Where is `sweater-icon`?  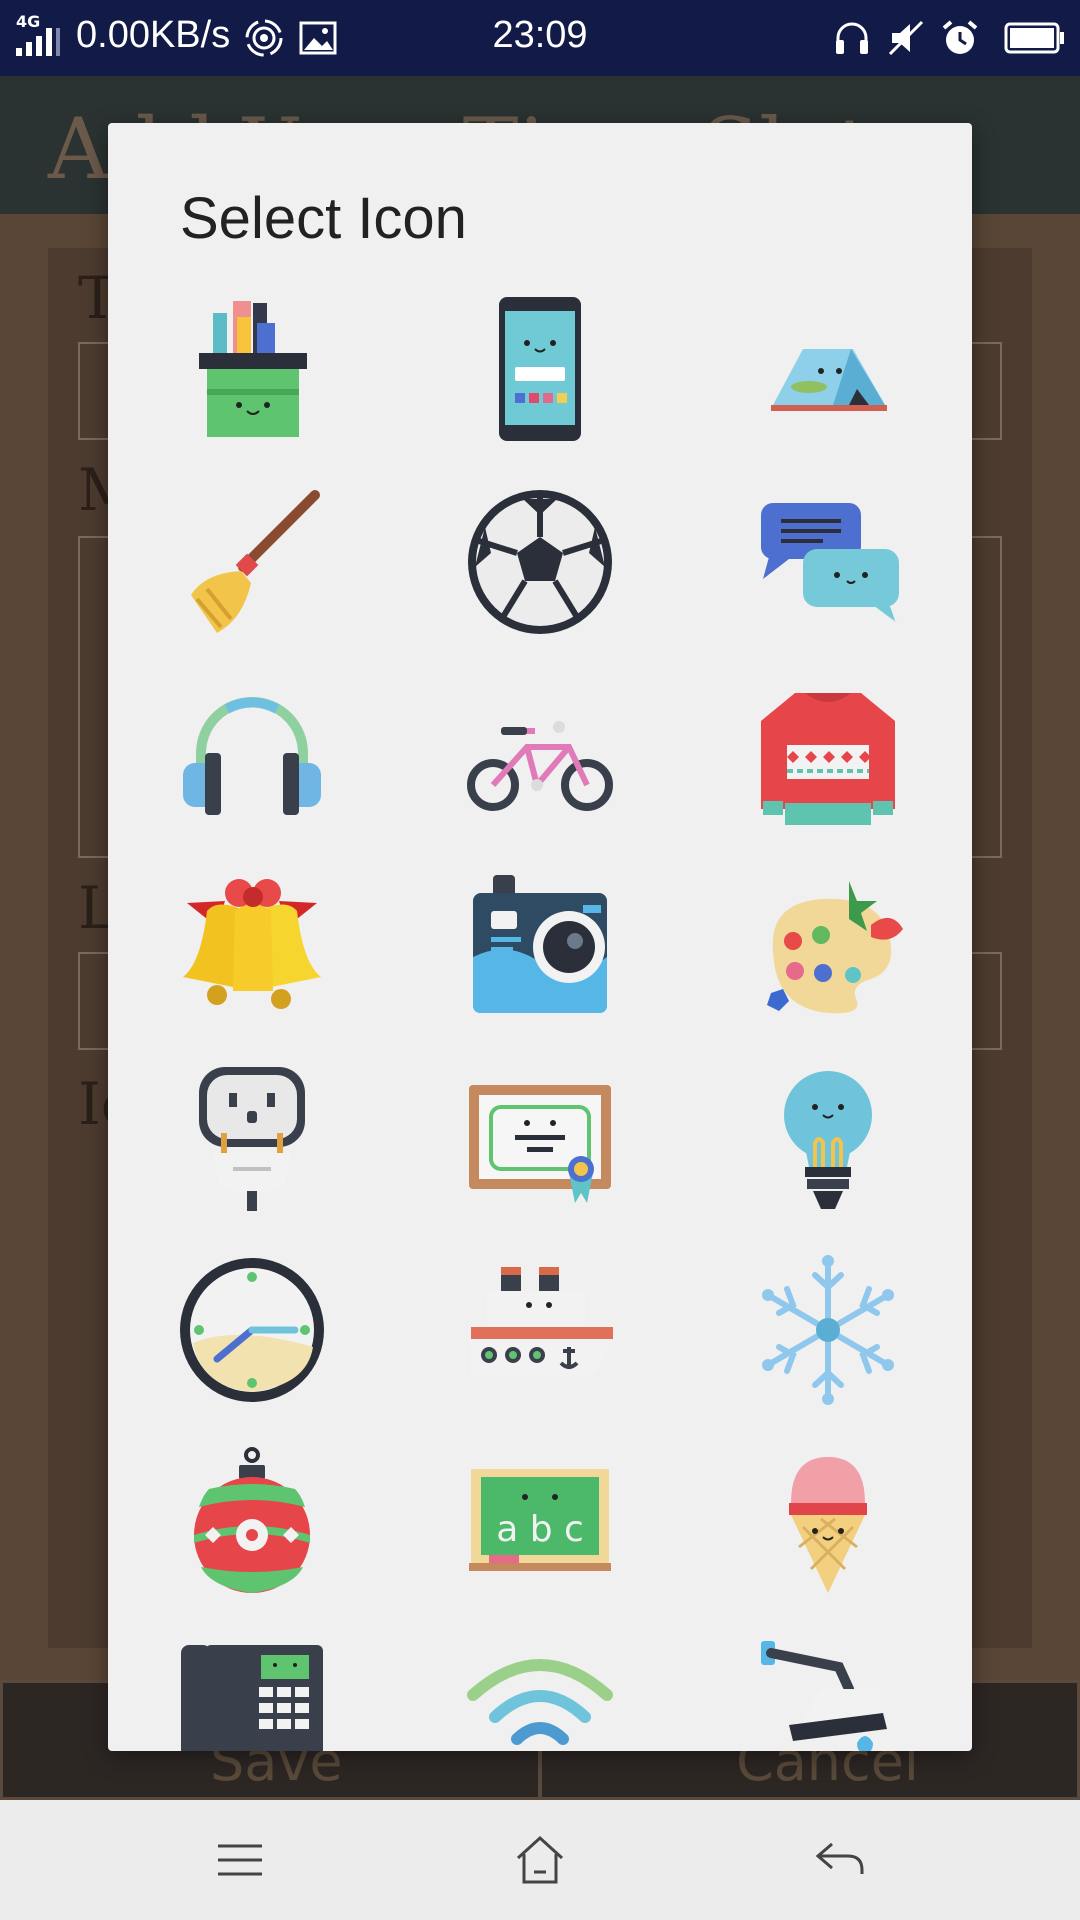
sweater-icon is located at coordinates (828, 754).